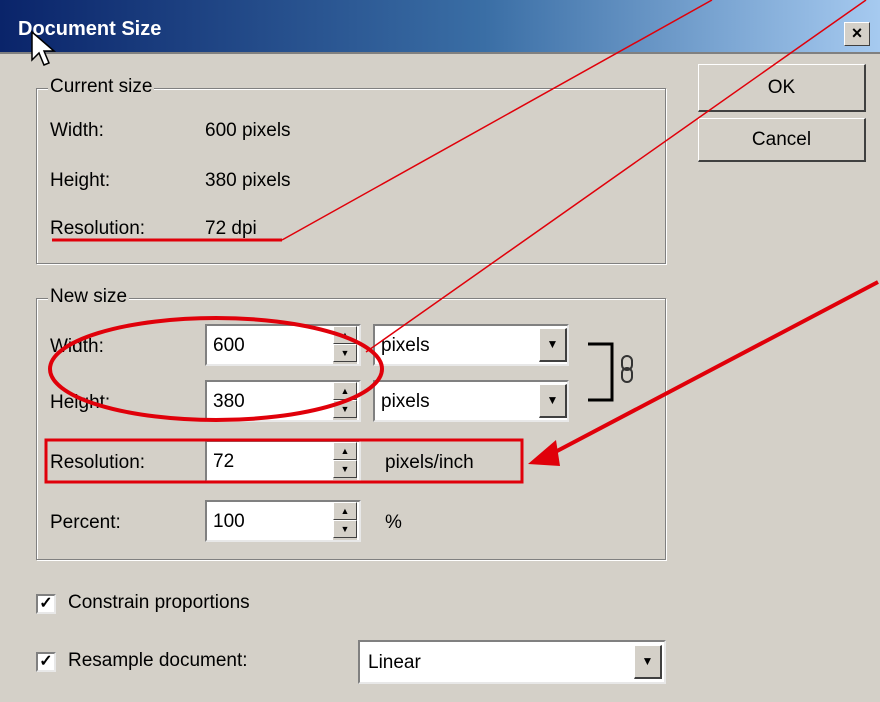 The height and width of the screenshot is (702, 880). I want to click on close-button: ×, so click(857, 34).